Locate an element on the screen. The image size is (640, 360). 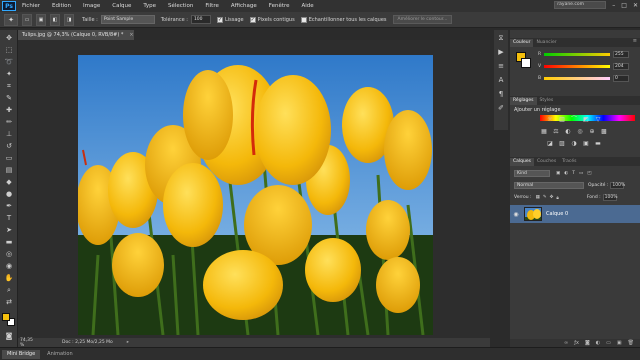
lock-pixels-icon: ✎ is located at coordinates (545, 197).